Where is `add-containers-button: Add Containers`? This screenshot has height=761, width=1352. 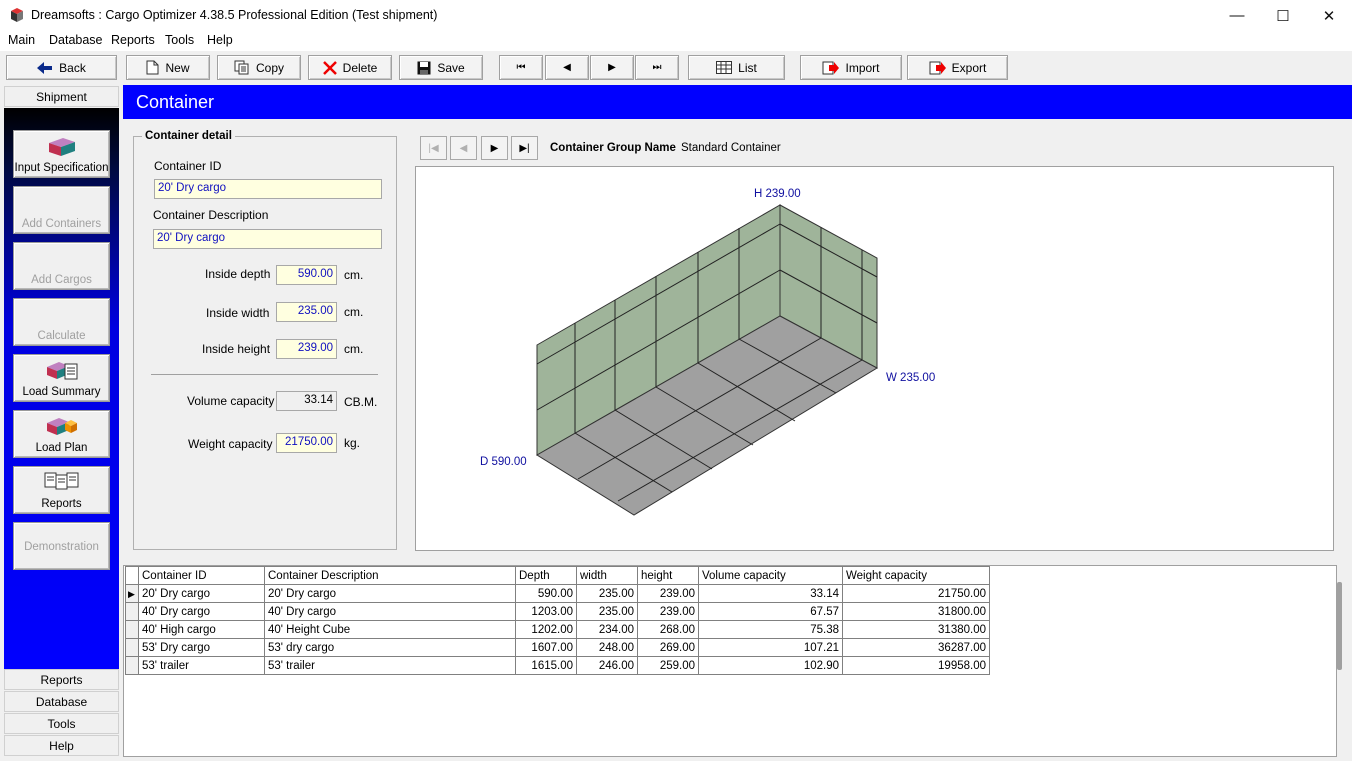 add-containers-button: Add Containers is located at coordinates (61, 210).